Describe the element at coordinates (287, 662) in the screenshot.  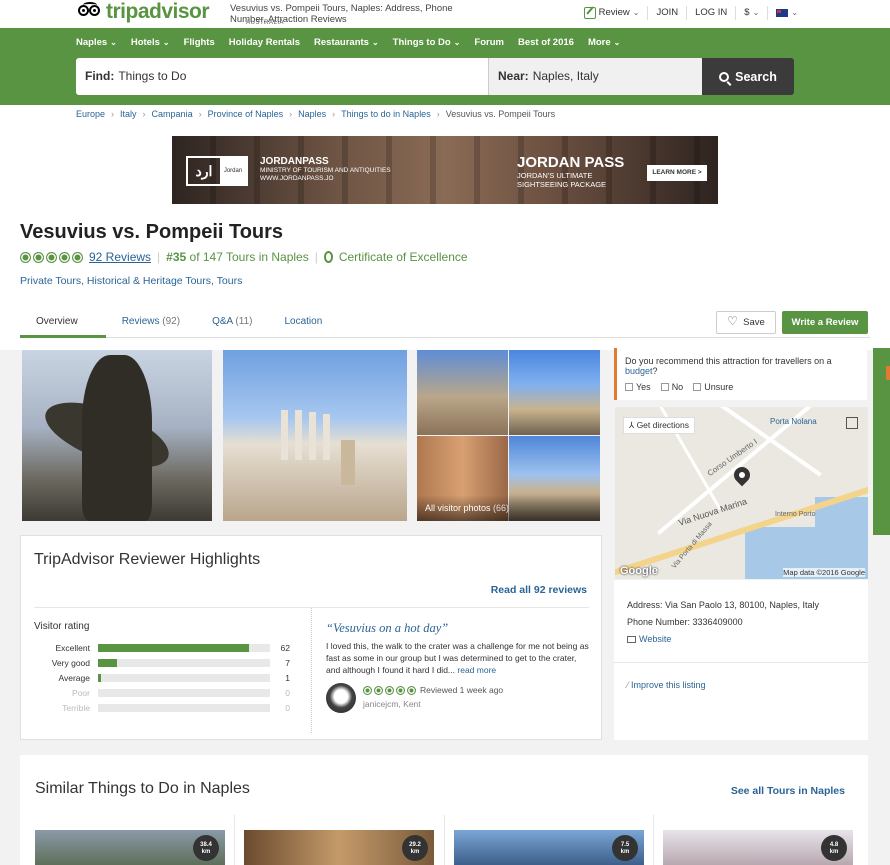
I see `rating-bar-count: 7` at that location.